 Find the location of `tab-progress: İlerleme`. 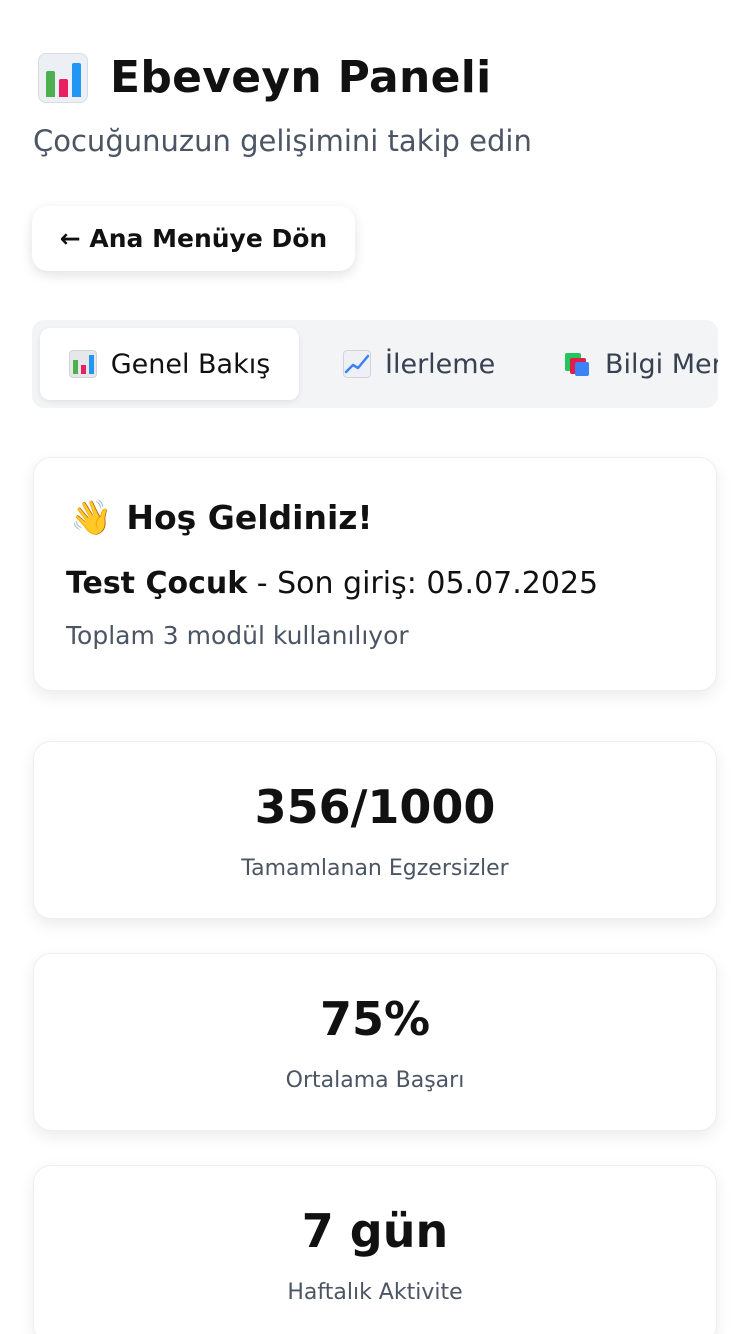

tab-progress: İlerleme is located at coordinates (419, 364).